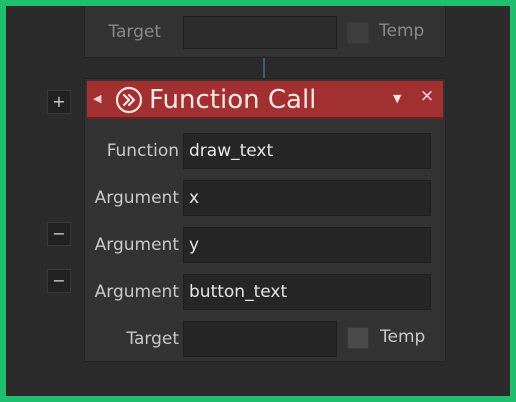 The image size is (516, 402). What do you see at coordinates (307, 292) in the screenshot?
I see `argument-input: button_text` at bounding box center [307, 292].